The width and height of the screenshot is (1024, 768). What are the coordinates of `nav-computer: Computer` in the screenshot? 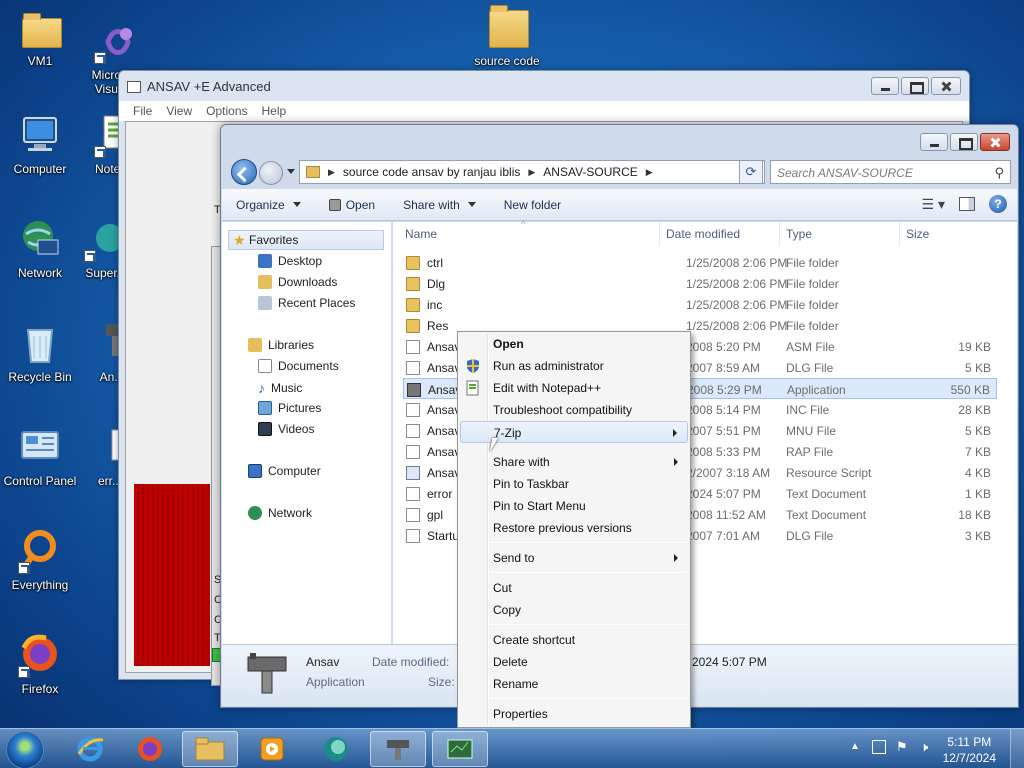 It's located at (284, 471).